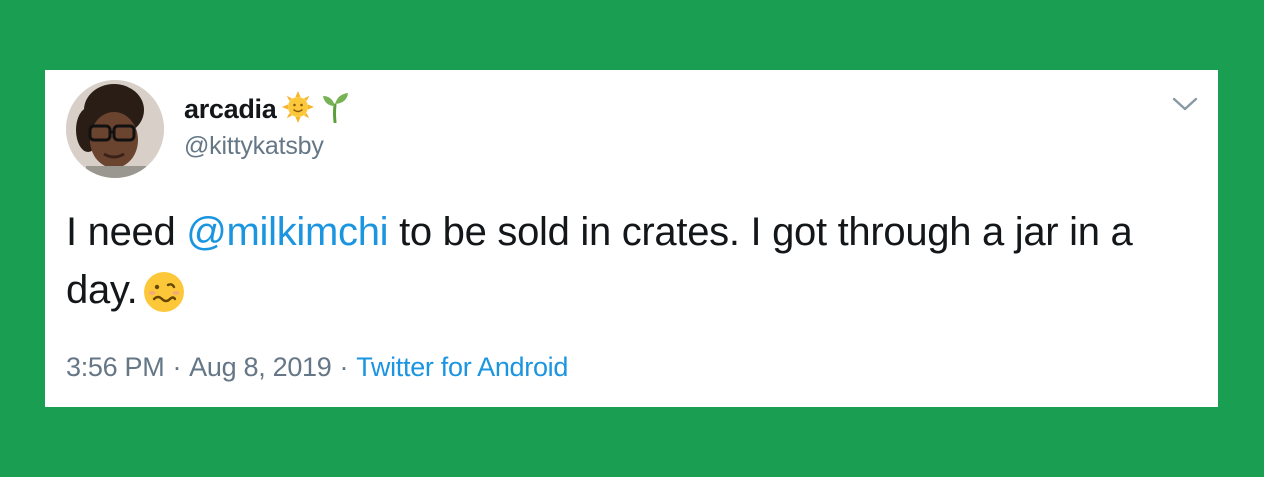  I want to click on avatar, so click(115, 129).